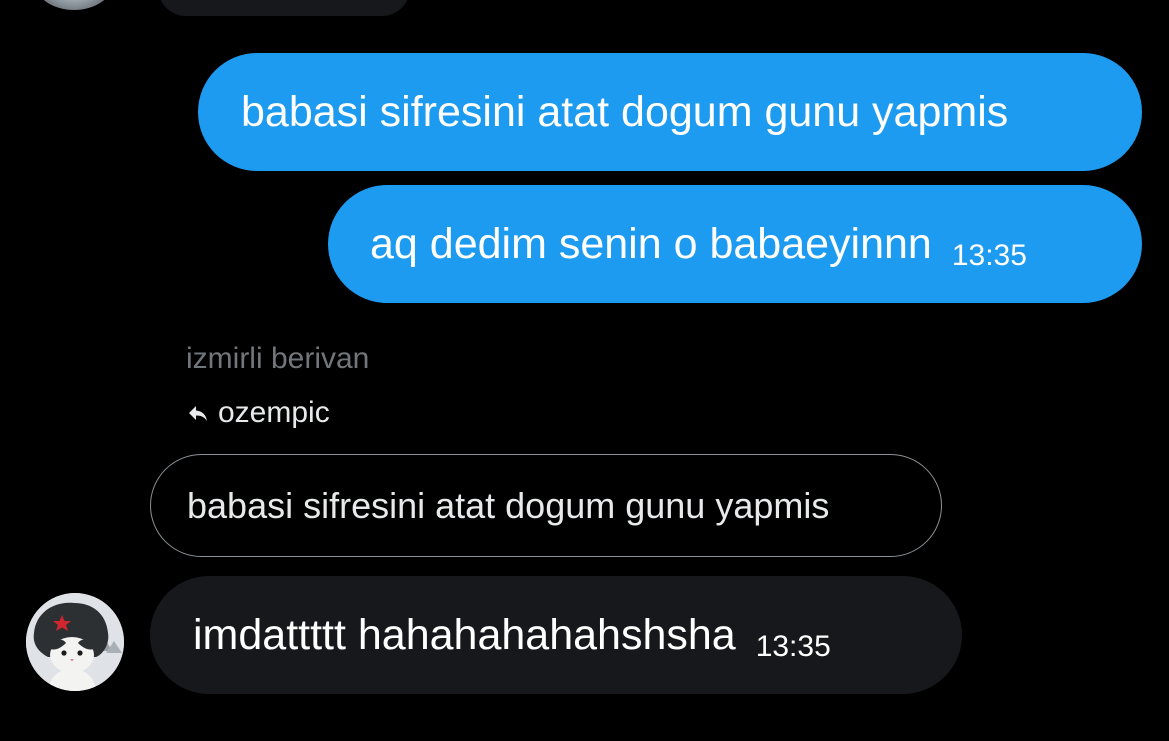  I want to click on outgoing-message-bubble: babasi sifresini atat dogum gunu yapmis, so click(670, 112).